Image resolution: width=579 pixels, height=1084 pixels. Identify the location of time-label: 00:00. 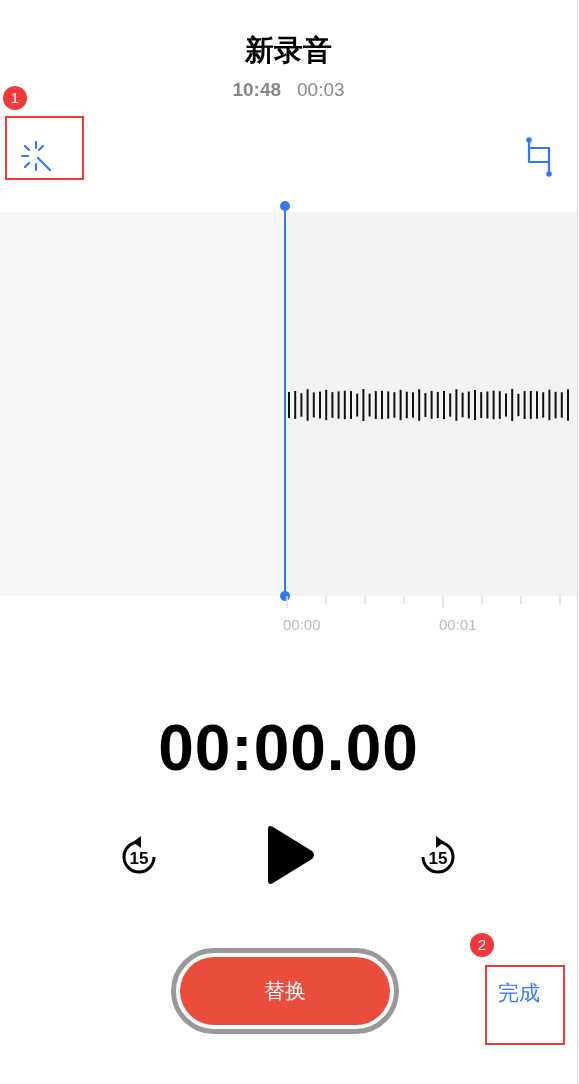
(302, 625).